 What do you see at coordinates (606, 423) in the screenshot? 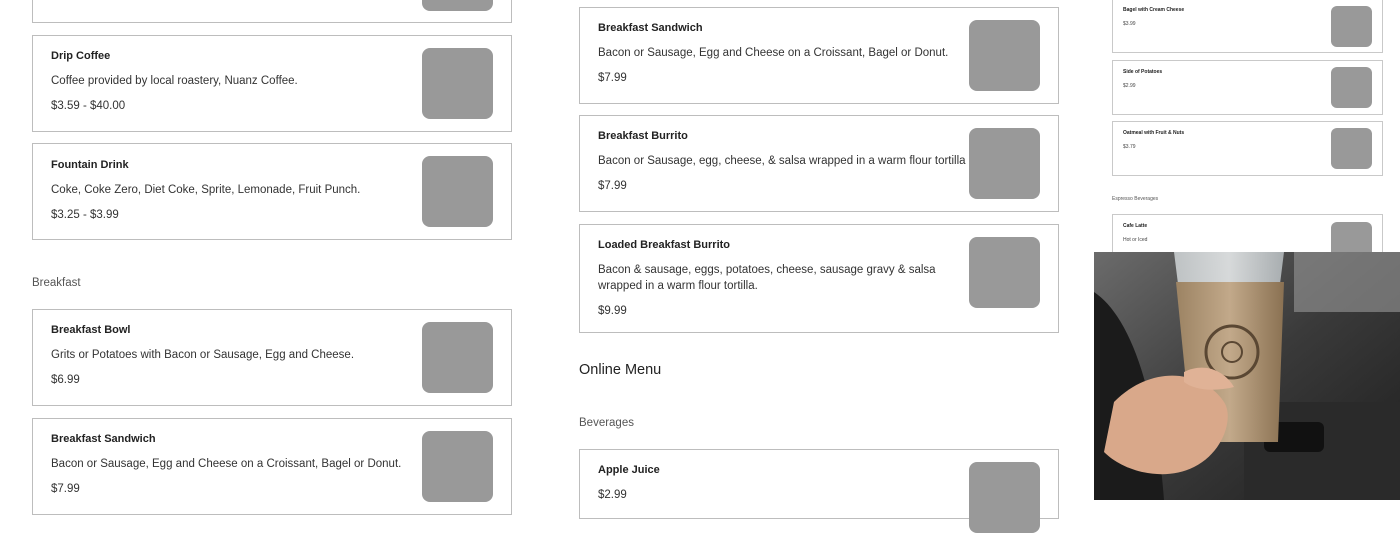
I see `section-heading-beverages: Beverages` at bounding box center [606, 423].